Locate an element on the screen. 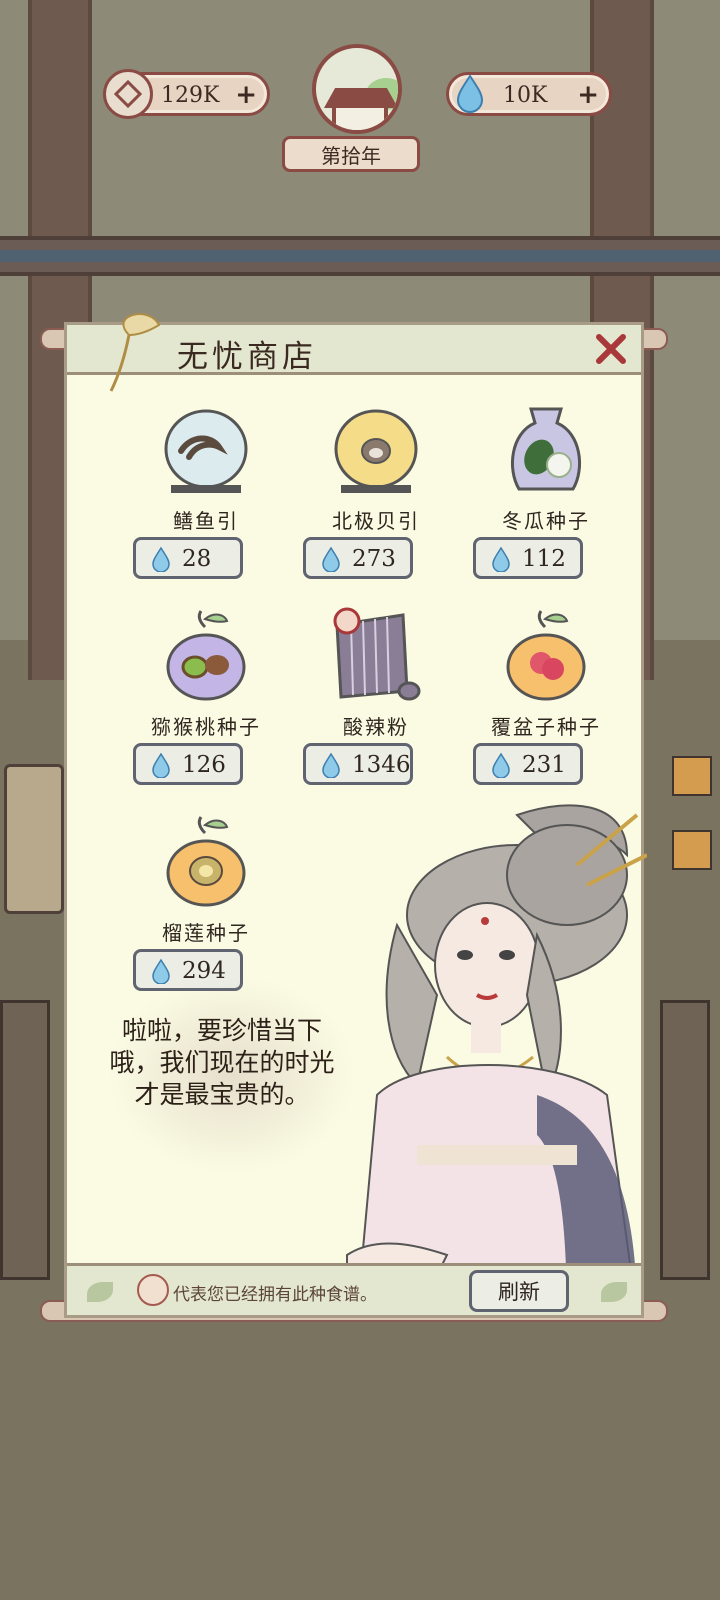 Image resolution: width=720 pixels, height=1600 pixels. buy-button: 231 is located at coordinates (528, 764).